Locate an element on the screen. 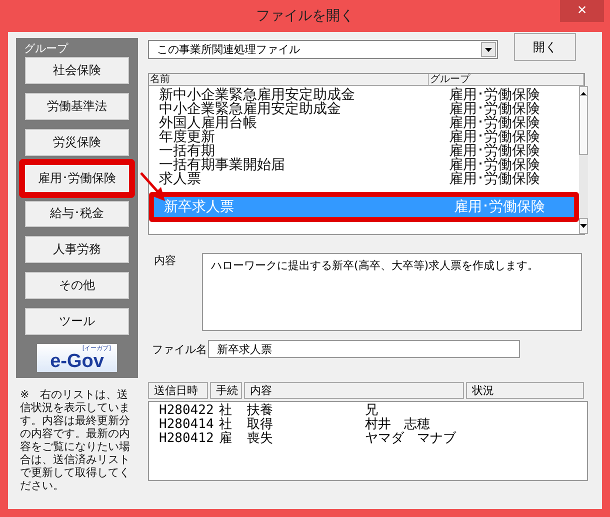 The height and width of the screenshot is (517, 610). person-cell-text: 兄 is located at coordinates (371, 411).